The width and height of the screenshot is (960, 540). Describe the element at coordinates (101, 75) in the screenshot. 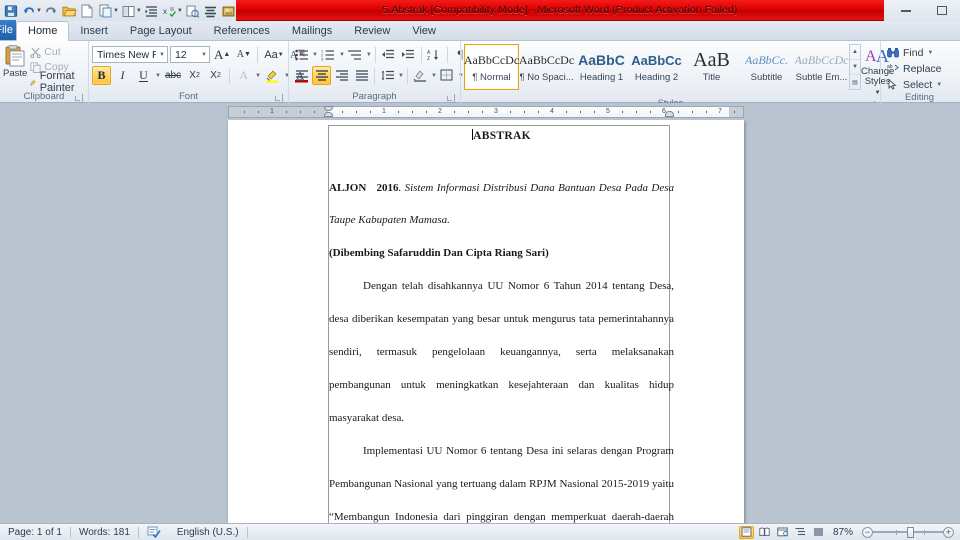

I see `bold-button: B` at that location.